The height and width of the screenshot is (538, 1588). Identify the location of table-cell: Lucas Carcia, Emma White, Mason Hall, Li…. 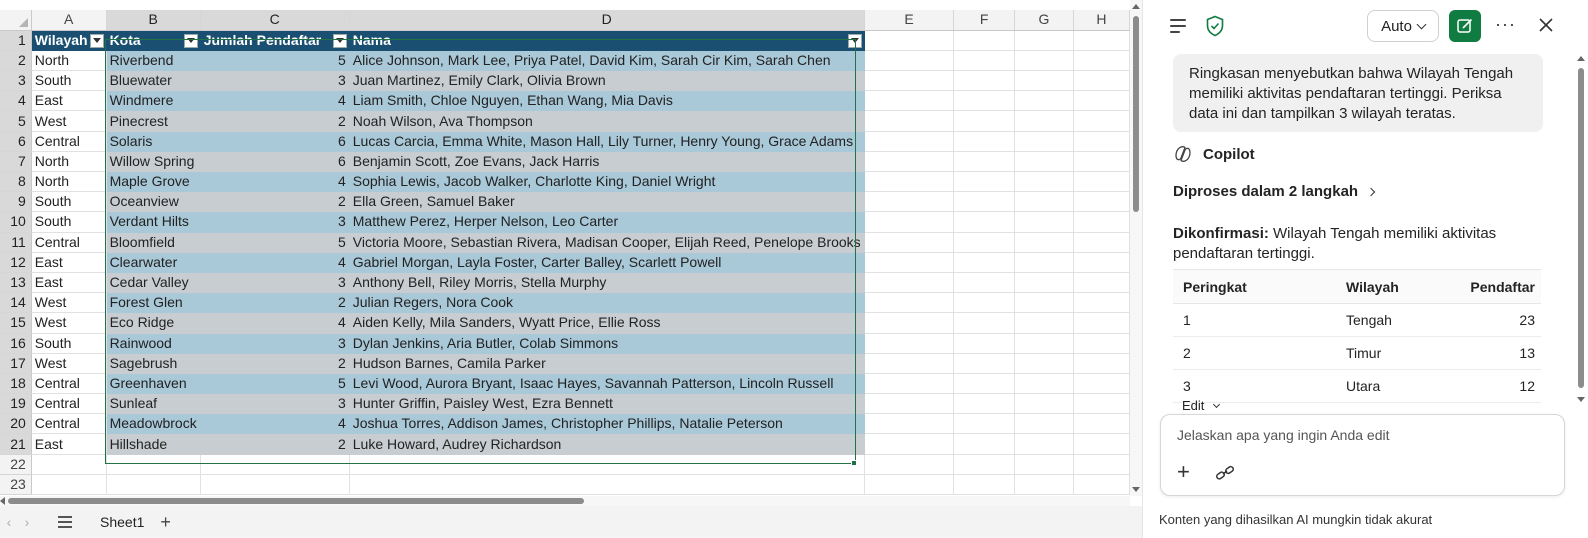
(607, 141).